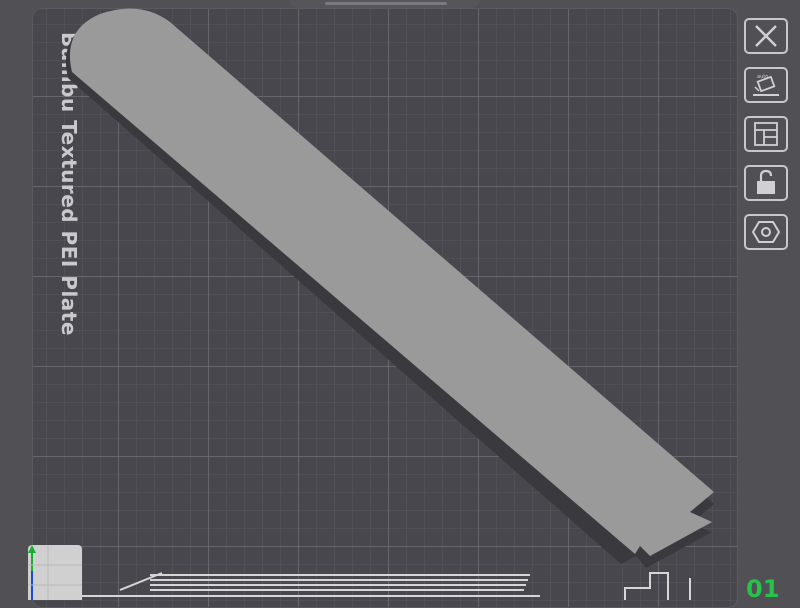 This screenshot has height=608, width=800. Describe the element at coordinates (55, 572) in the screenshot. I see `axis-gizmo` at that location.